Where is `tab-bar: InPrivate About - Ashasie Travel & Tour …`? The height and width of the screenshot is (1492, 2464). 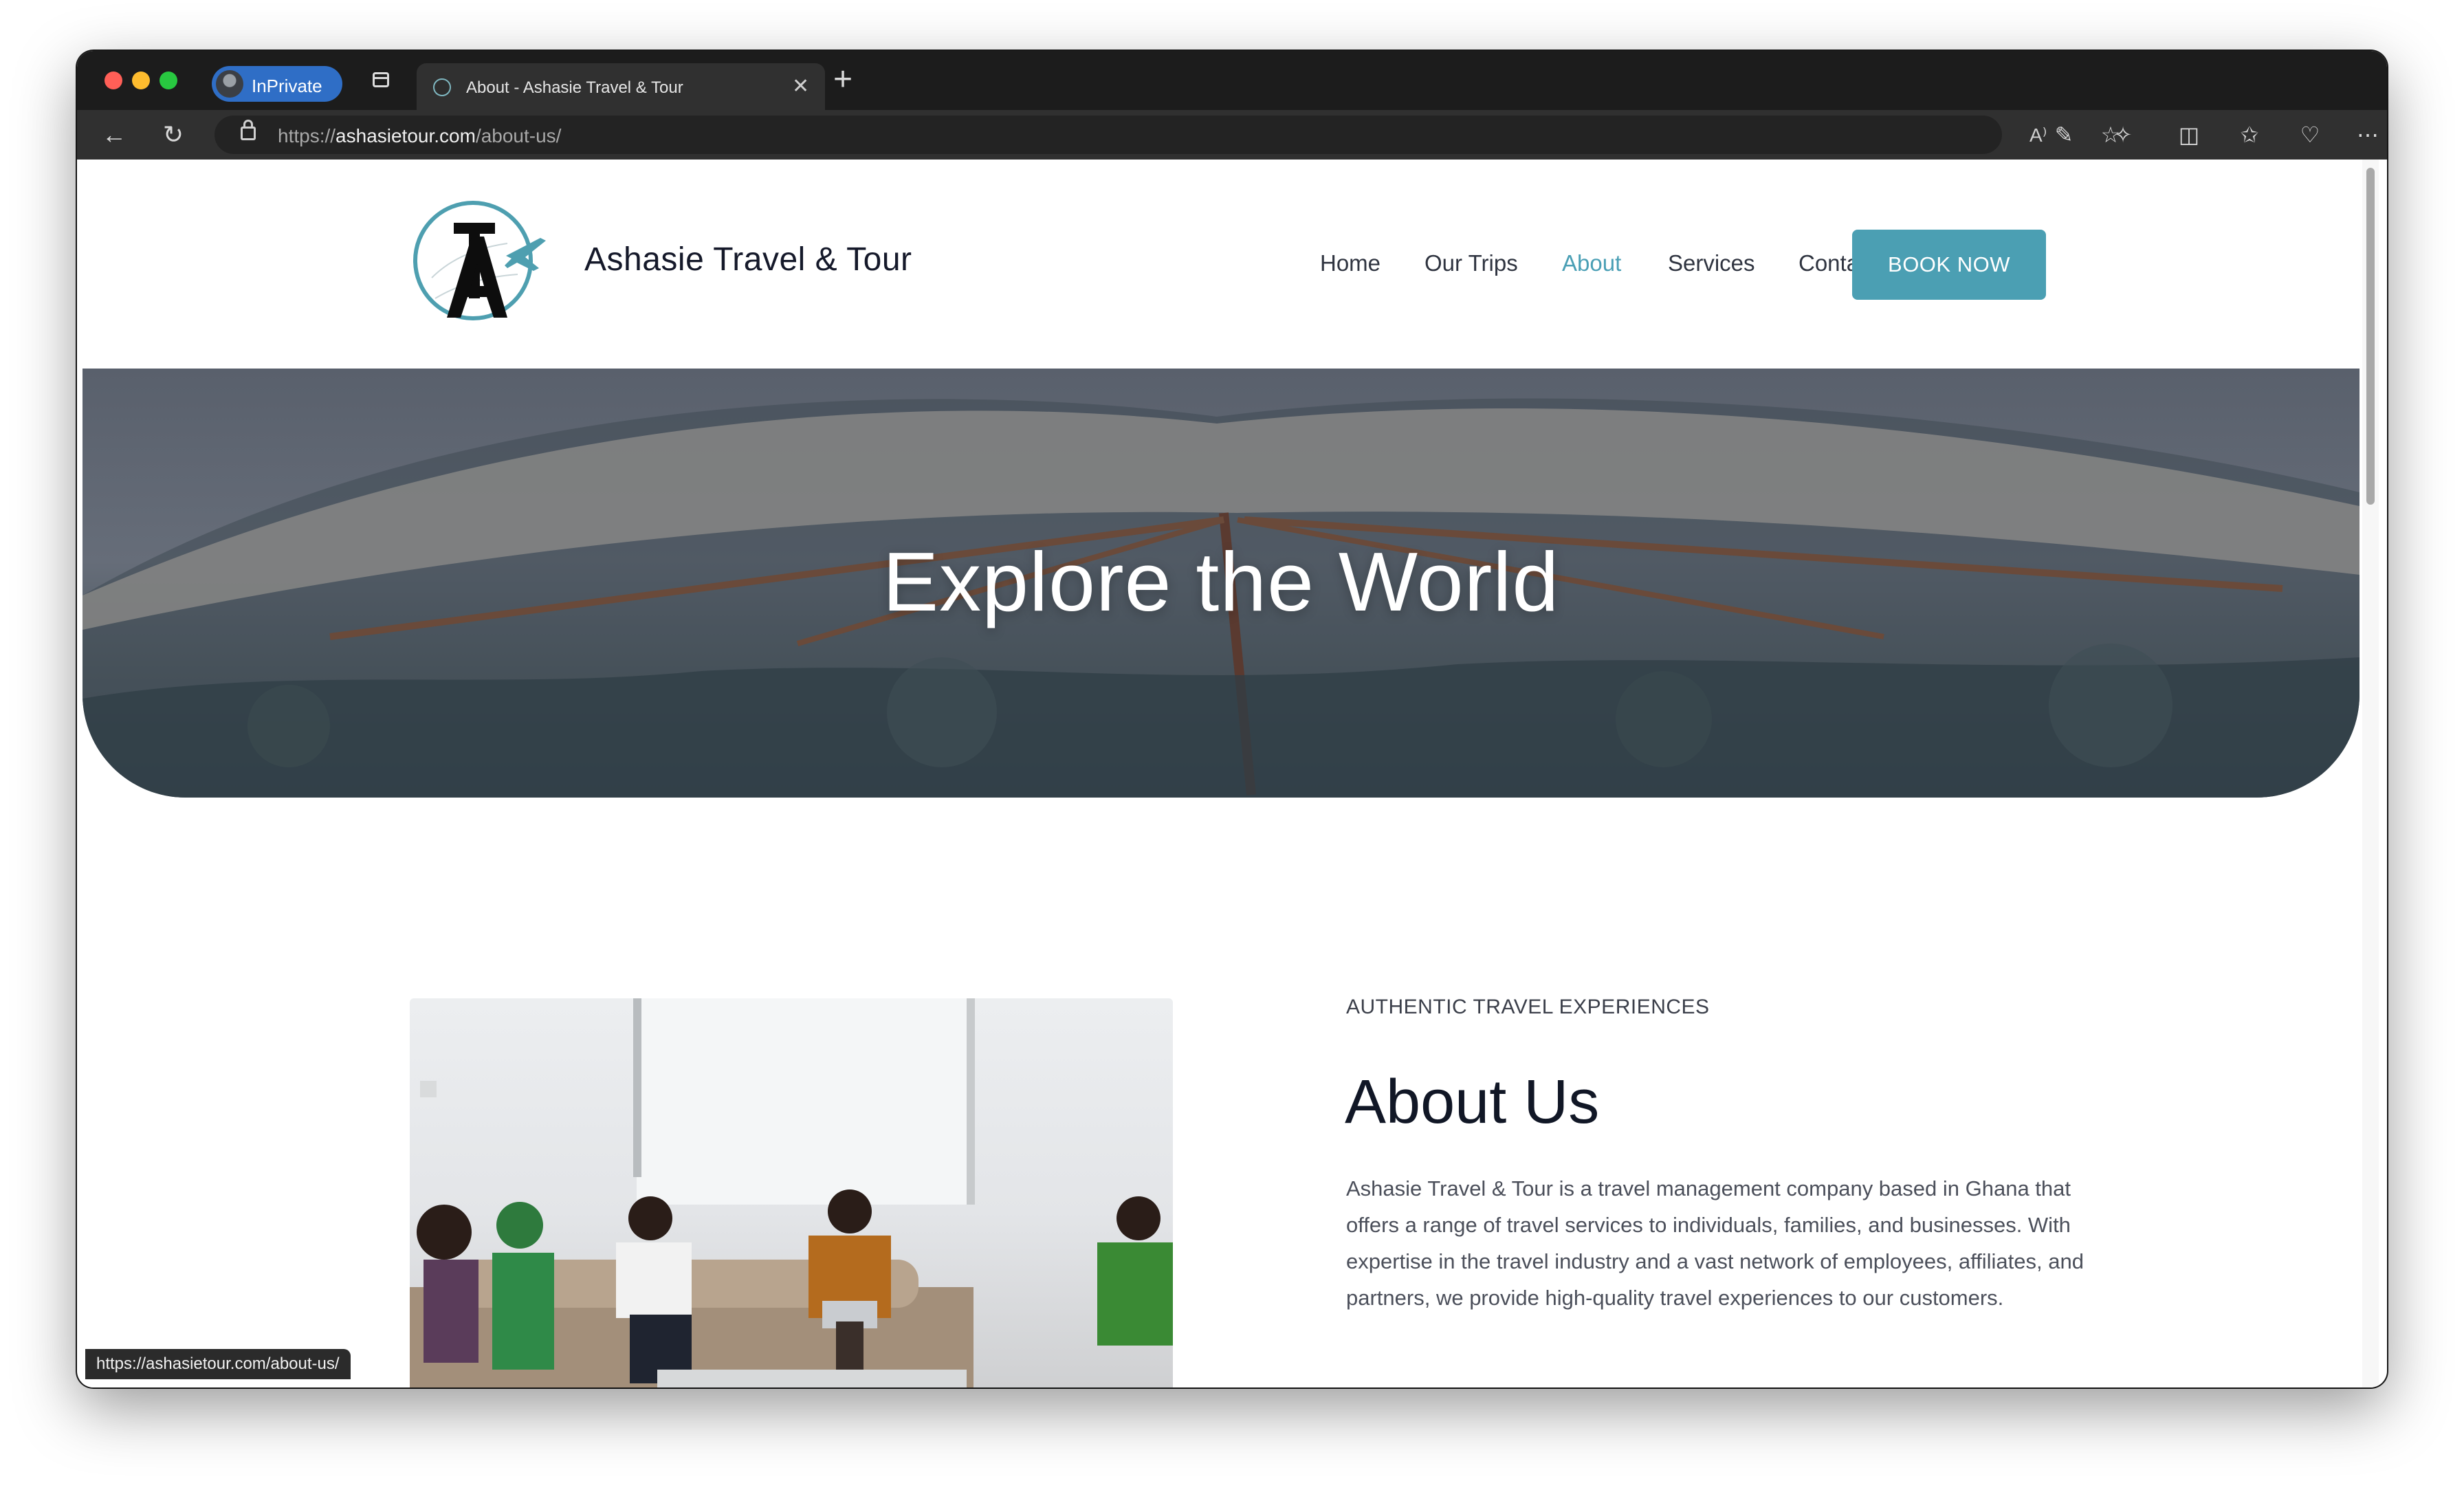
tab-bar: InPrivate About - Ashasie Travel & Tour … is located at coordinates (1232, 80).